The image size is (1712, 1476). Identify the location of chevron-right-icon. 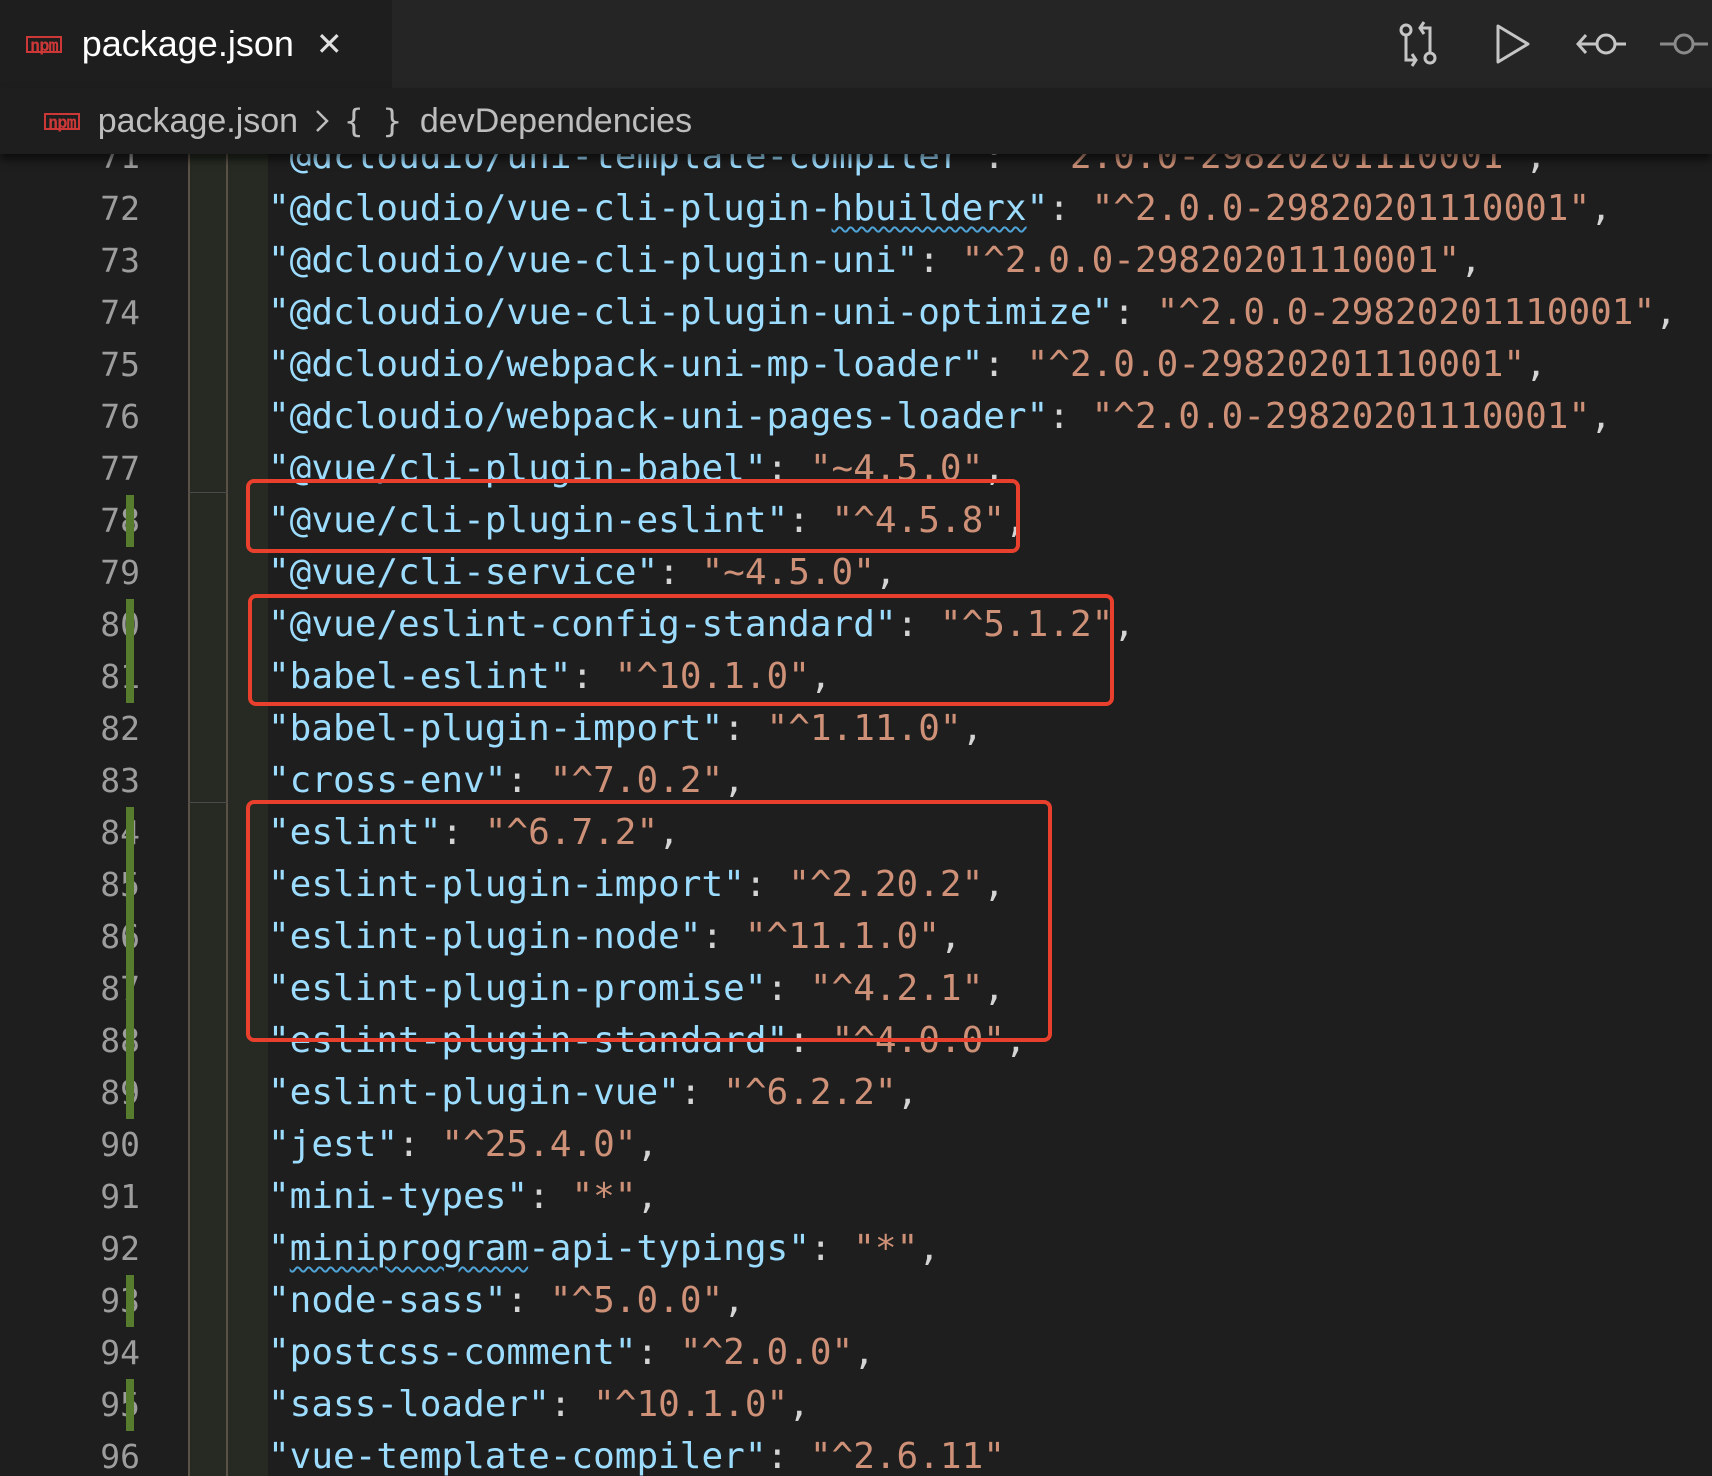
(322, 121).